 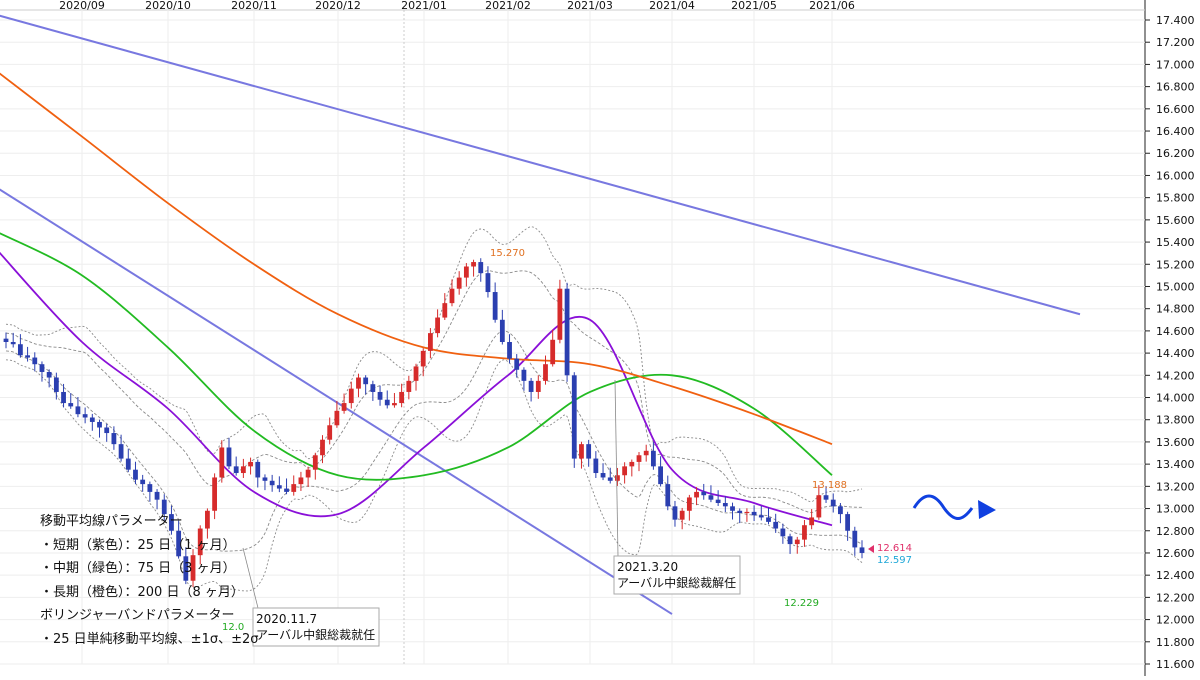 I want to click on y-tick-label: 14.800, so click(x=1175, y=309).